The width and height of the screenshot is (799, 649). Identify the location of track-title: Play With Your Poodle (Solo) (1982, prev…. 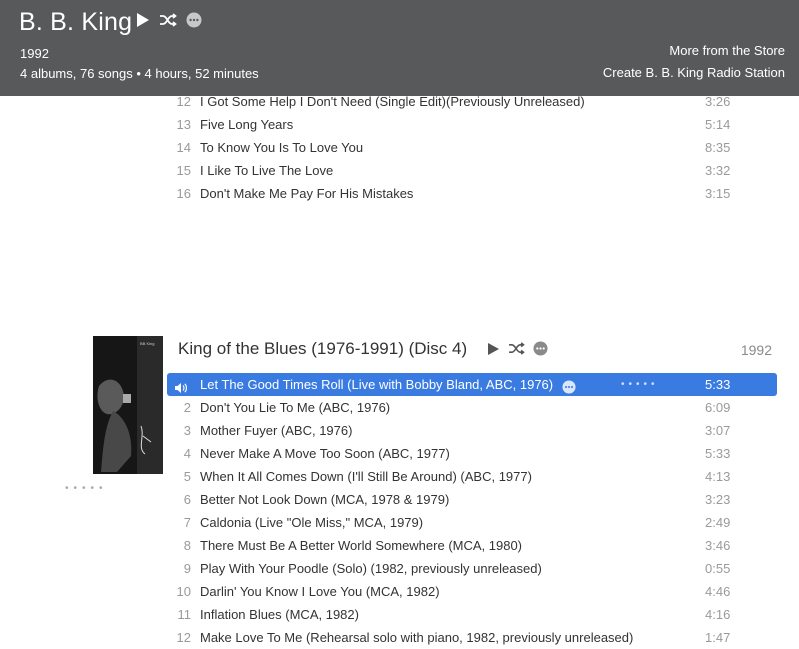
(371, 568).